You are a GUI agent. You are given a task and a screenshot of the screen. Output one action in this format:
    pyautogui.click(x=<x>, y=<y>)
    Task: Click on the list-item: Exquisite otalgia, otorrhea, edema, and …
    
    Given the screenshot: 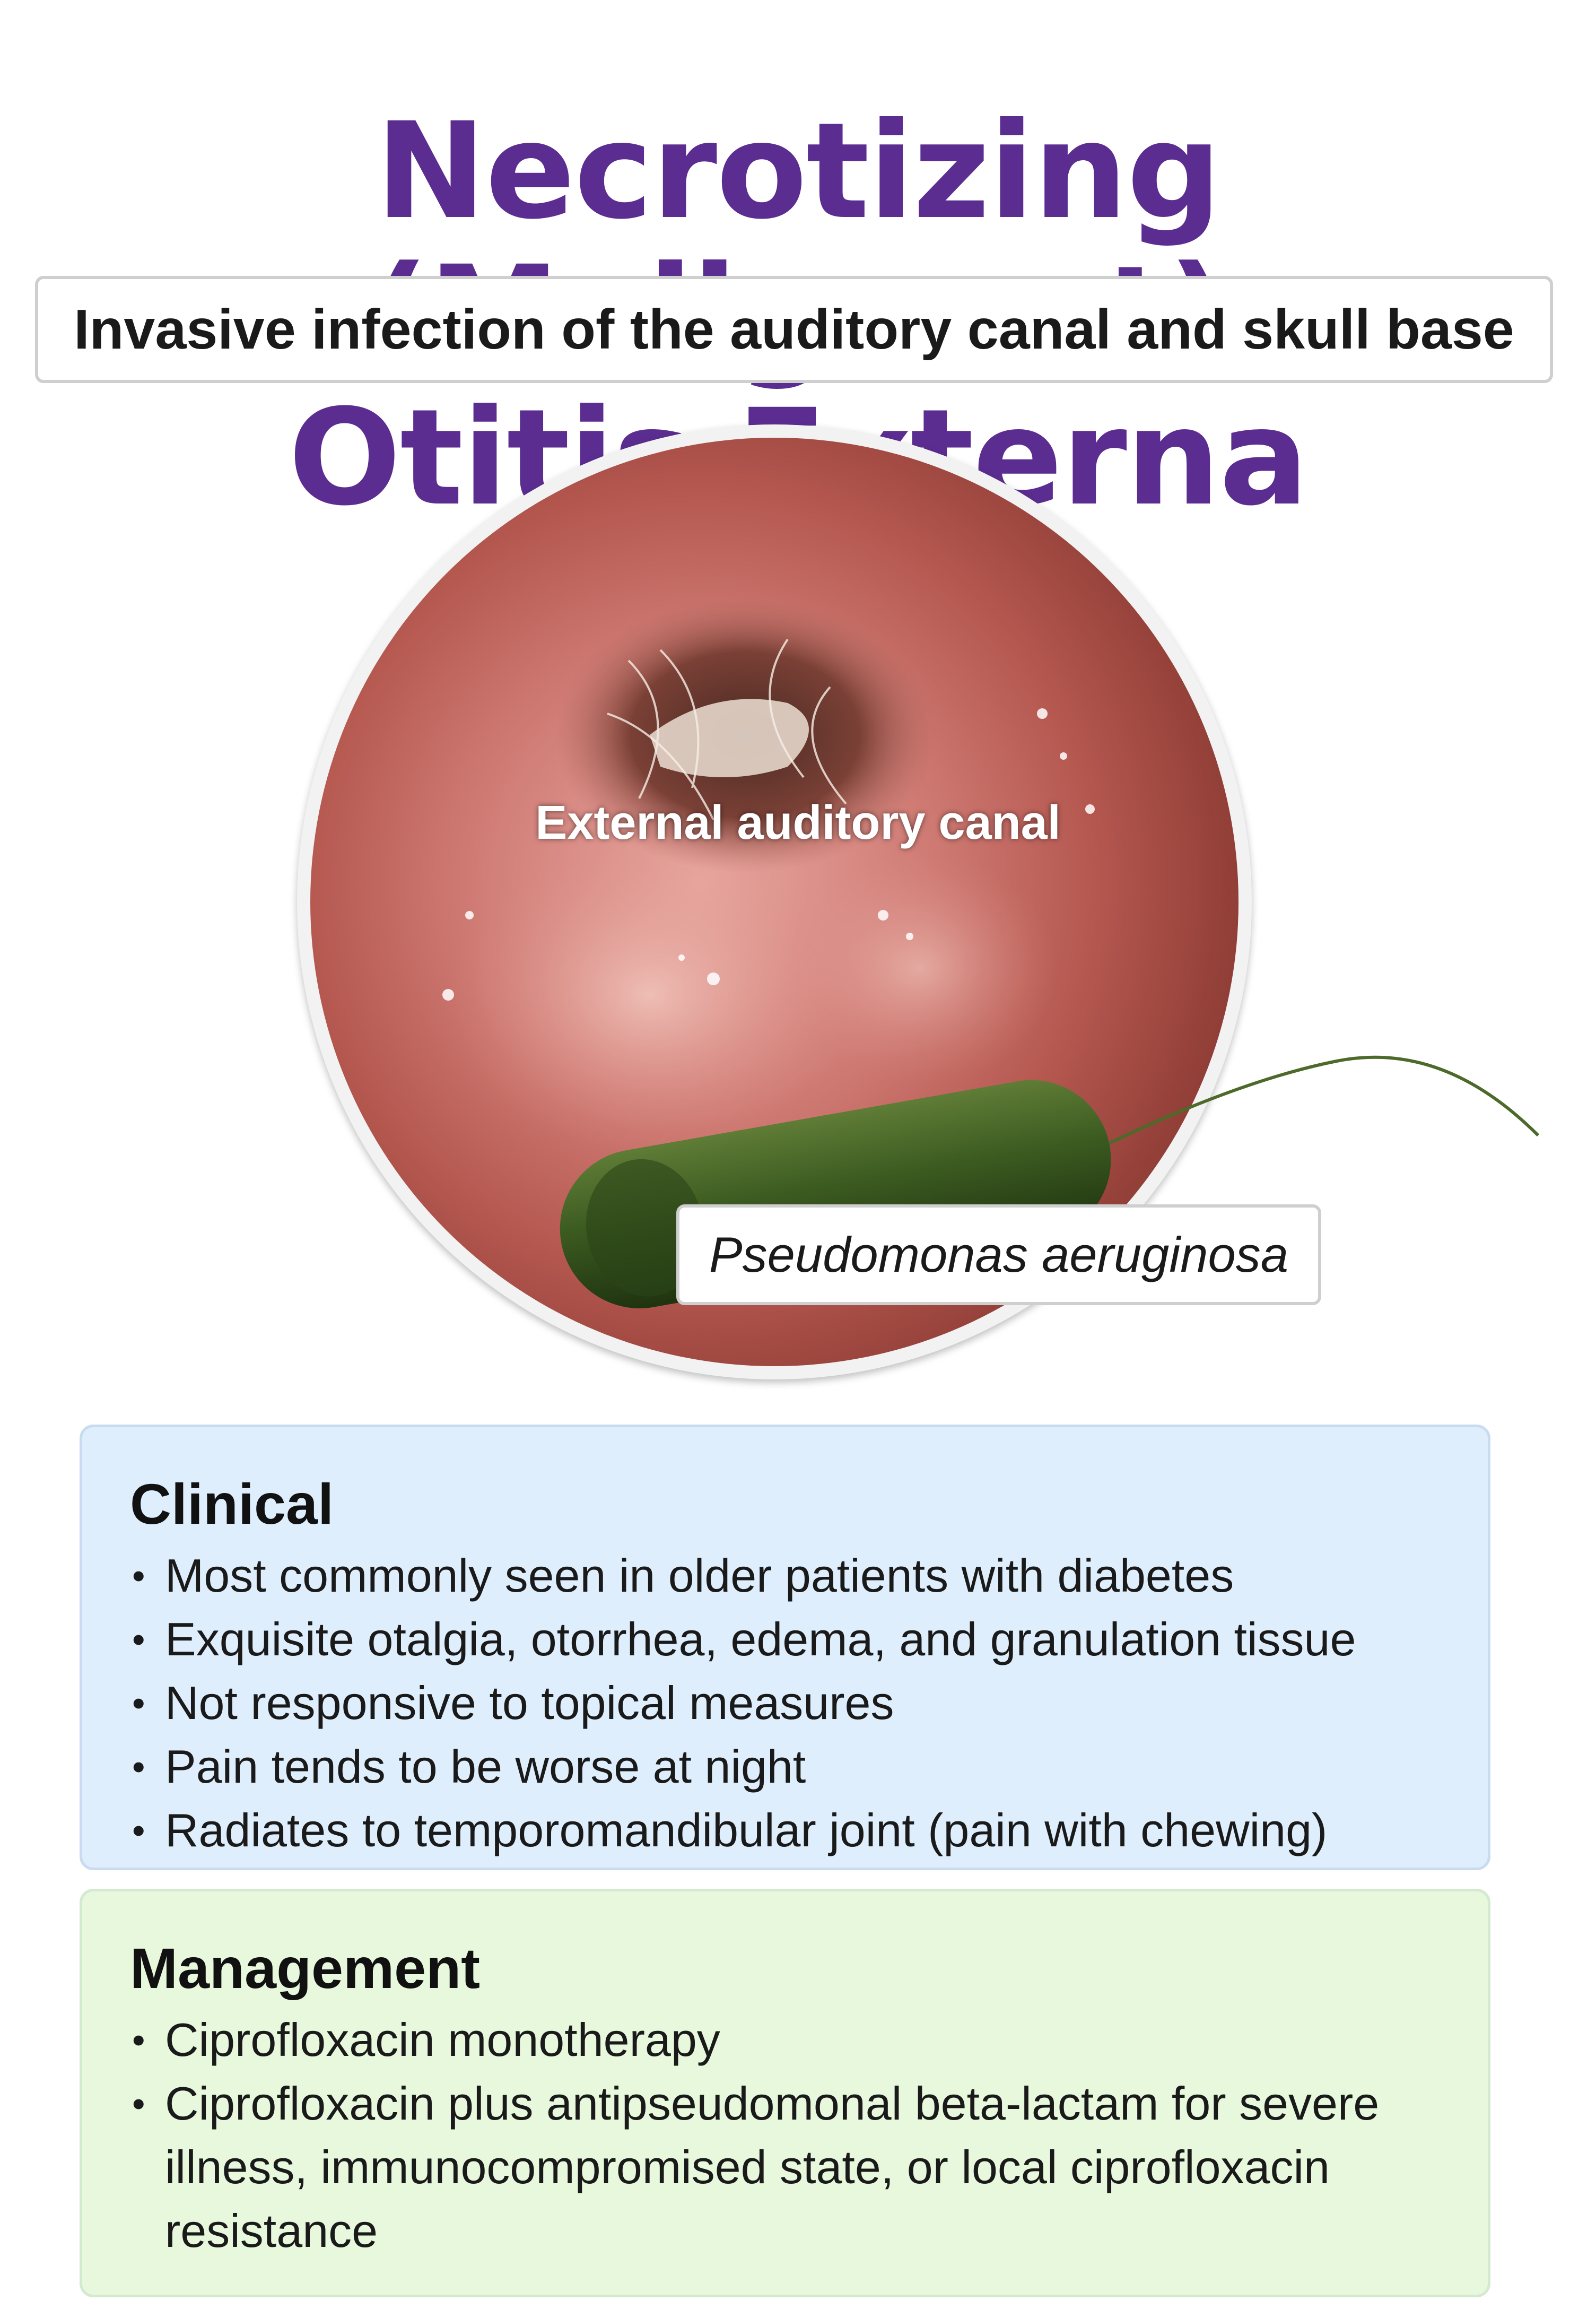 What is the action you would take?
    pyautogui.click(x=785, y=1639)
    